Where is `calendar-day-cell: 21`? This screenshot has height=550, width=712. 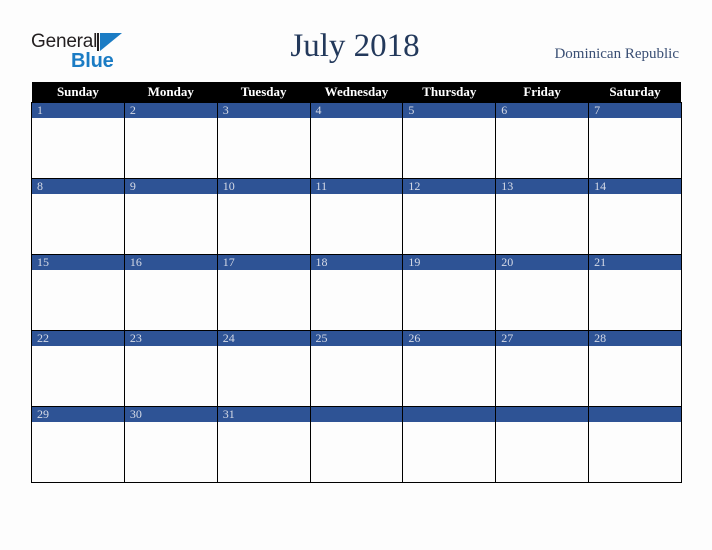 calendar-day-cell: 21 is located at coordinates (635, 292).